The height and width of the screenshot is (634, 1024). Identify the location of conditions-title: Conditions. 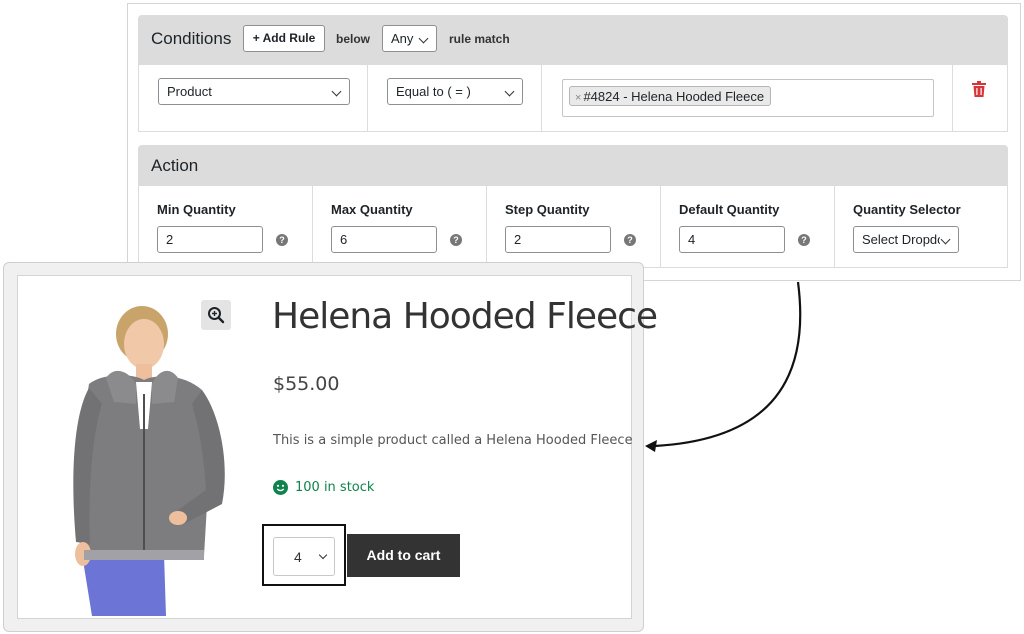
(191, 38).